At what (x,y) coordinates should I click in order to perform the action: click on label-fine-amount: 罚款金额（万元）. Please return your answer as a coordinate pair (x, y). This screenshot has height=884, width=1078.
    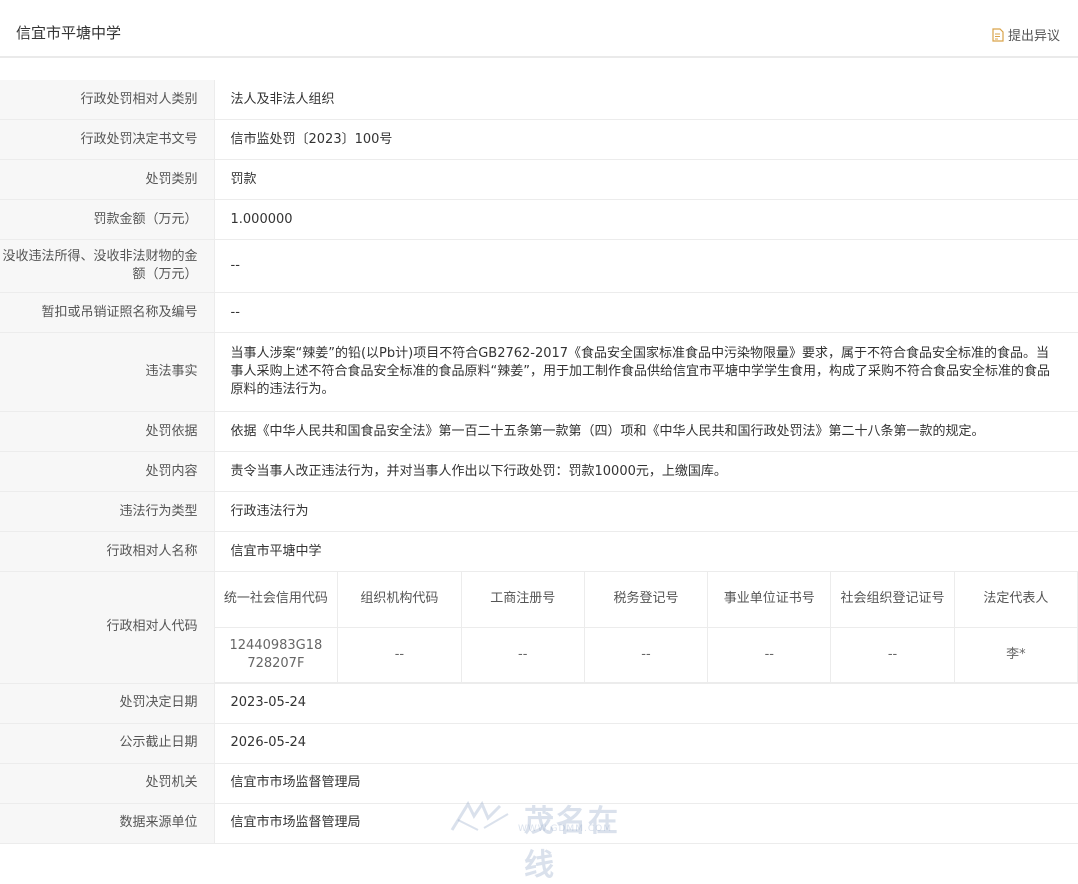
    Looking at the image, I should click on (107, 220).